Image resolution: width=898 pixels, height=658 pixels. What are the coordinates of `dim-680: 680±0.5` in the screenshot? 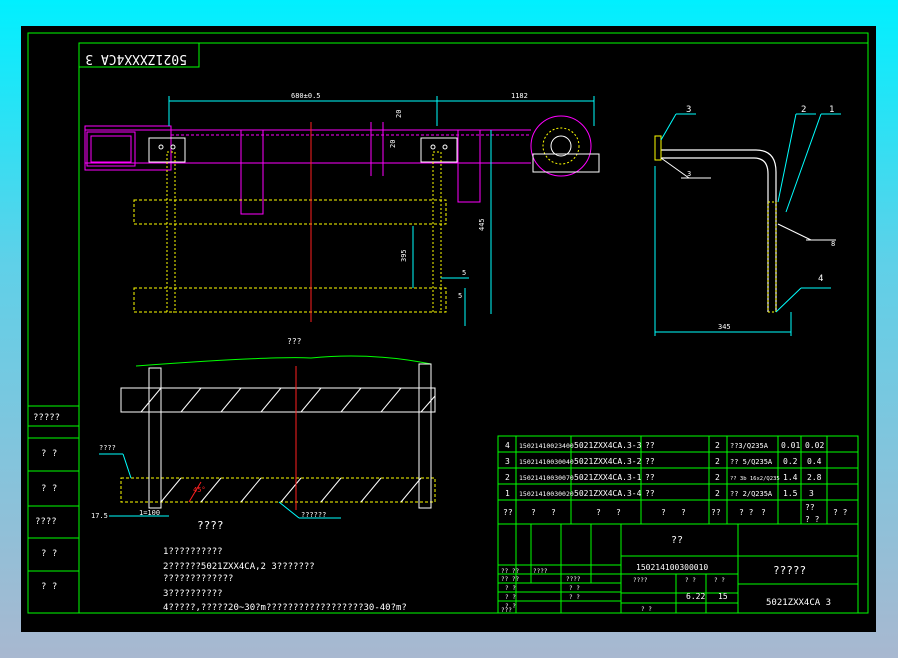 It's located at (306, 96).